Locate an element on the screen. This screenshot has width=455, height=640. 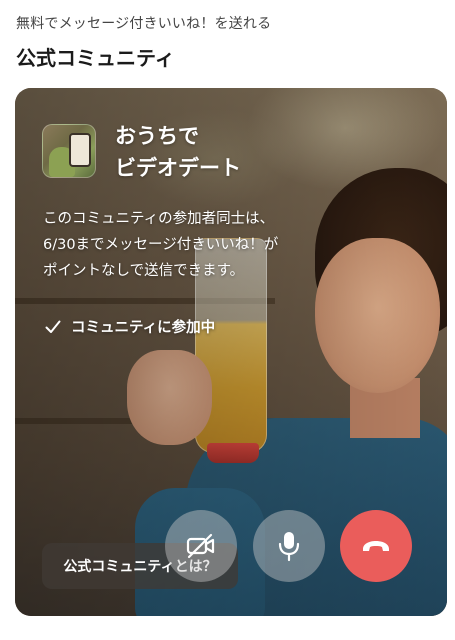
joined-status: コミュニティに参加中 is located at coordinates (130, 326).